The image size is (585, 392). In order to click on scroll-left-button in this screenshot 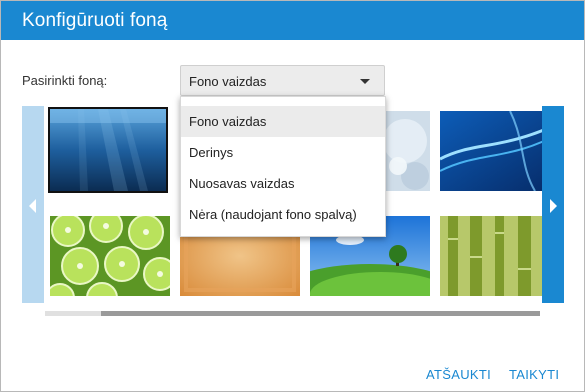, I will do `click(33, 204)`.